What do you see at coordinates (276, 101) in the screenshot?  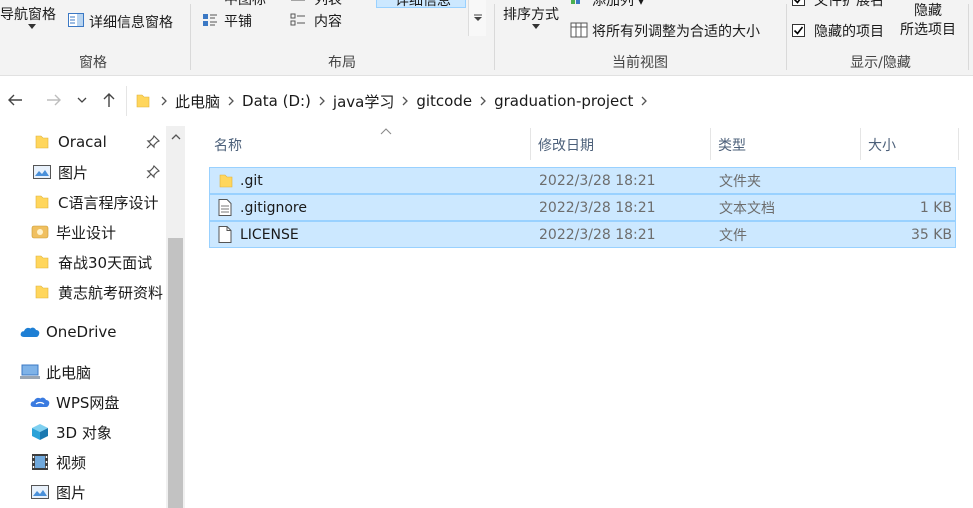 I see `breadcrumb-data-drive: Data (D:)` at bounding box center [276, 101].